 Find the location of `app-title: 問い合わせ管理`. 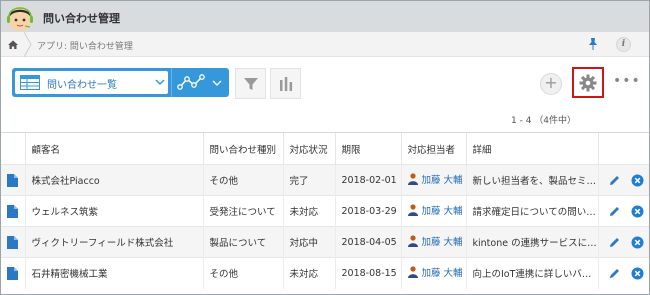

app-title: 問い合わせ管理 is located at coordinates (81, 18).